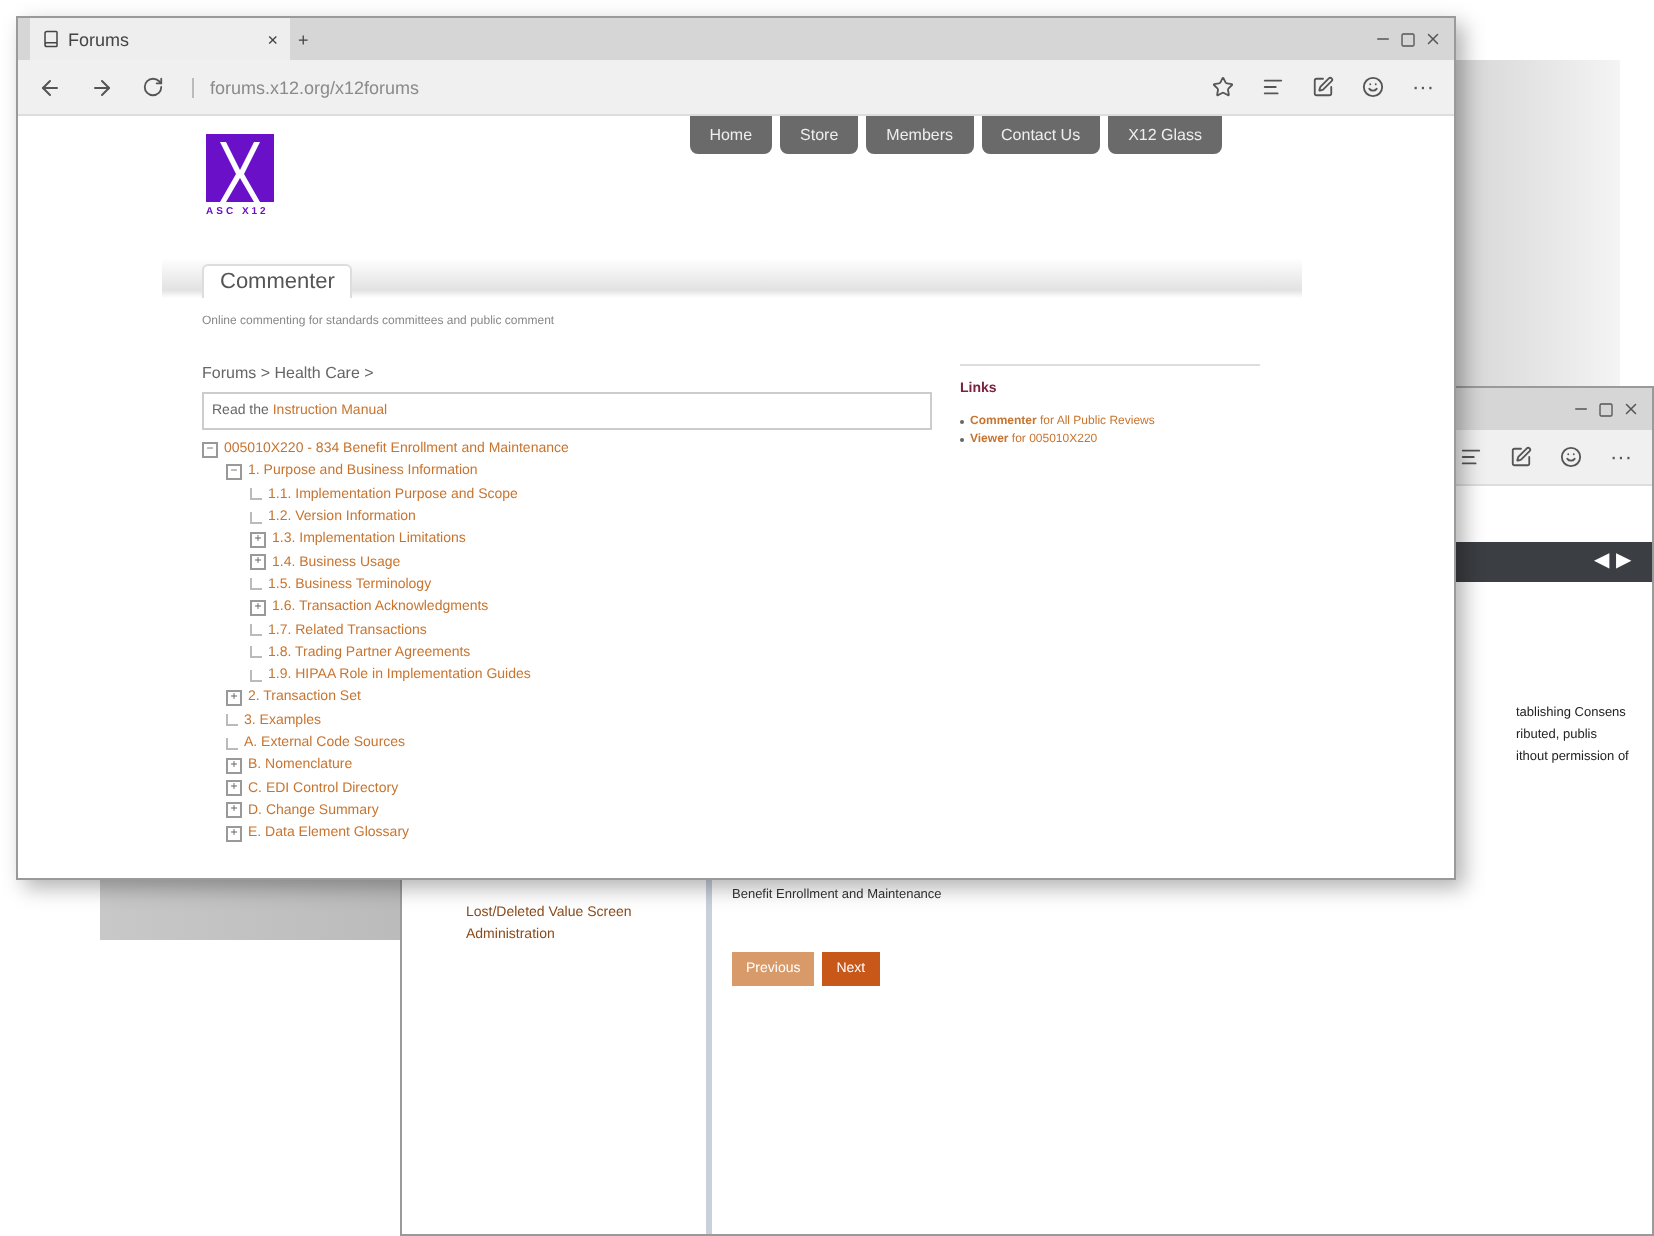  Describe the element at coordinates (1624, 562) in the screenshot. I see `next-arrow: ▶` at that location.